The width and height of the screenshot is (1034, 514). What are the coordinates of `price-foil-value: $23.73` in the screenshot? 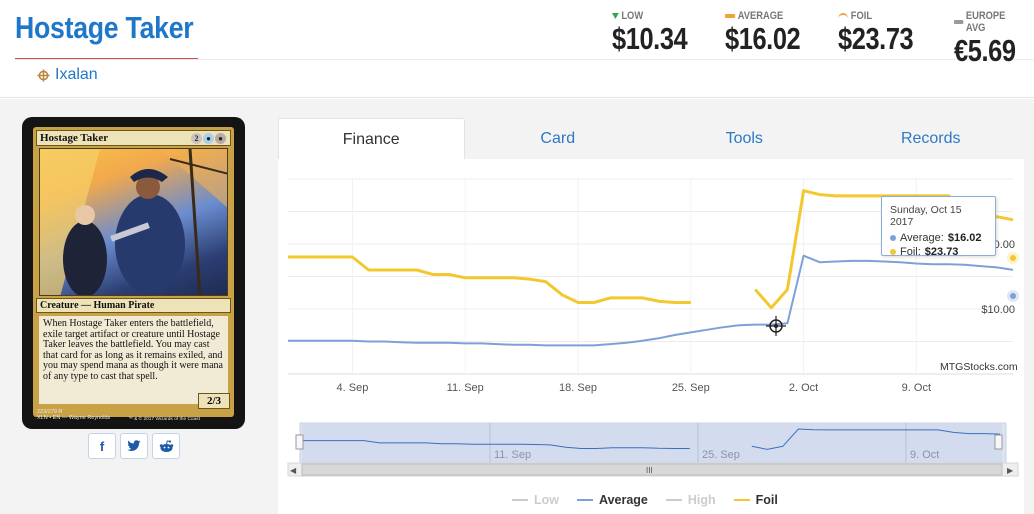 It's located at (876, 38).